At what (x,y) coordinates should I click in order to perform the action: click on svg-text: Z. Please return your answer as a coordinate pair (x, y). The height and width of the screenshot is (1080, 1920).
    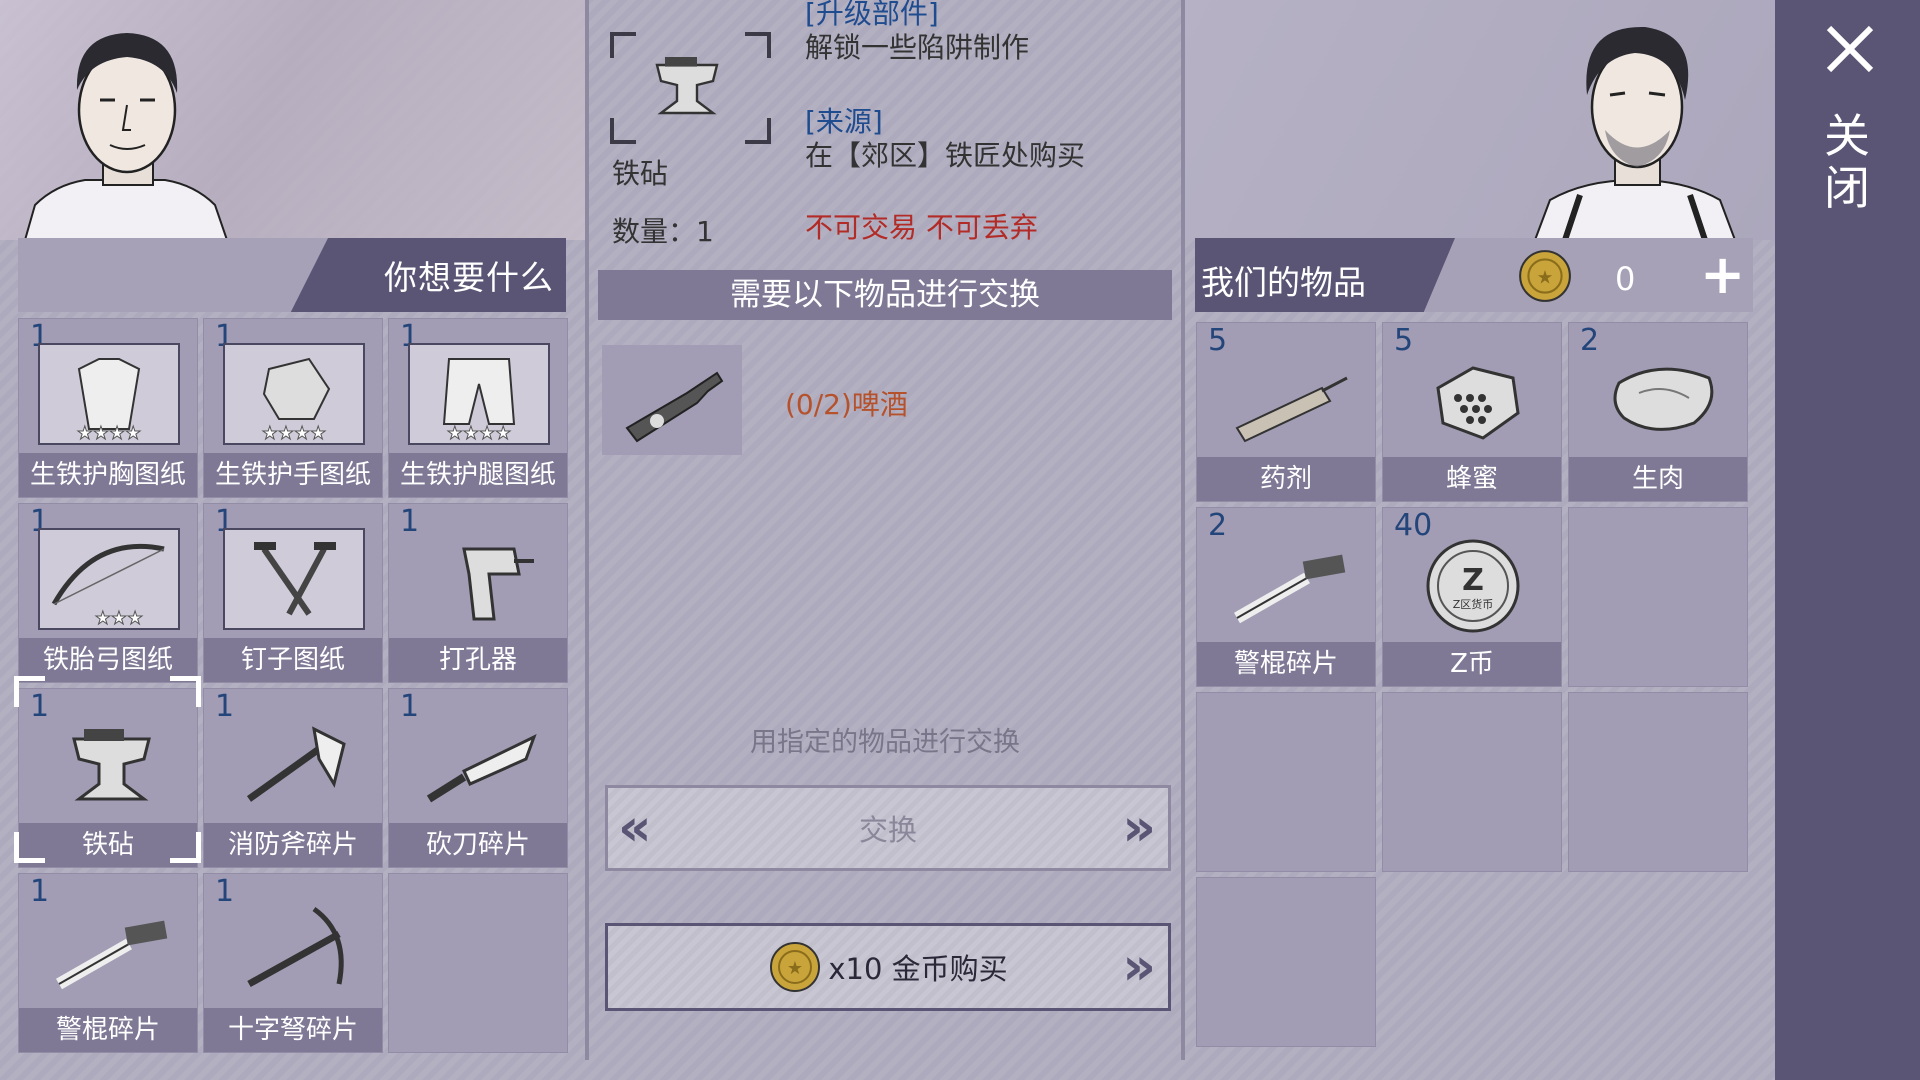
    Looking at the image, I should click on (1473, 580).